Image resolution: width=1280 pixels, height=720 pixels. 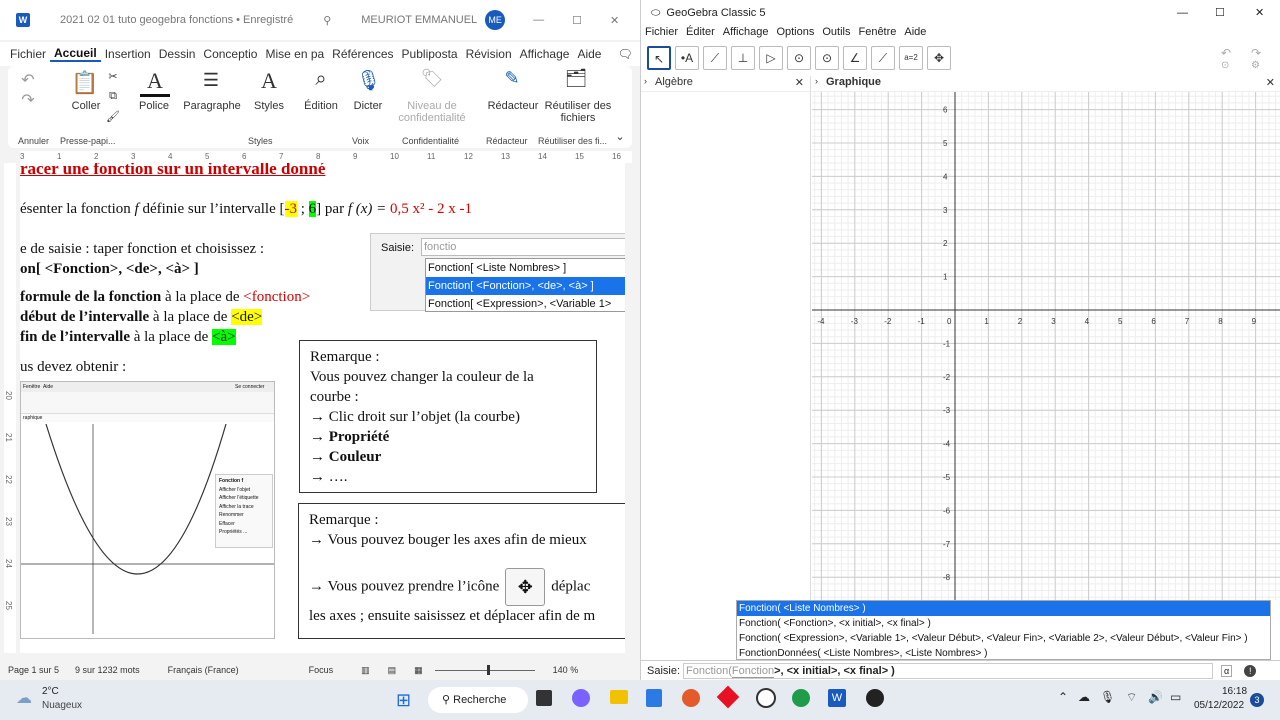 What do you see at coordinates (513, 106) in the screenshot?
I see `editor-button: Rédacteur` at bounding box center [513, 106].